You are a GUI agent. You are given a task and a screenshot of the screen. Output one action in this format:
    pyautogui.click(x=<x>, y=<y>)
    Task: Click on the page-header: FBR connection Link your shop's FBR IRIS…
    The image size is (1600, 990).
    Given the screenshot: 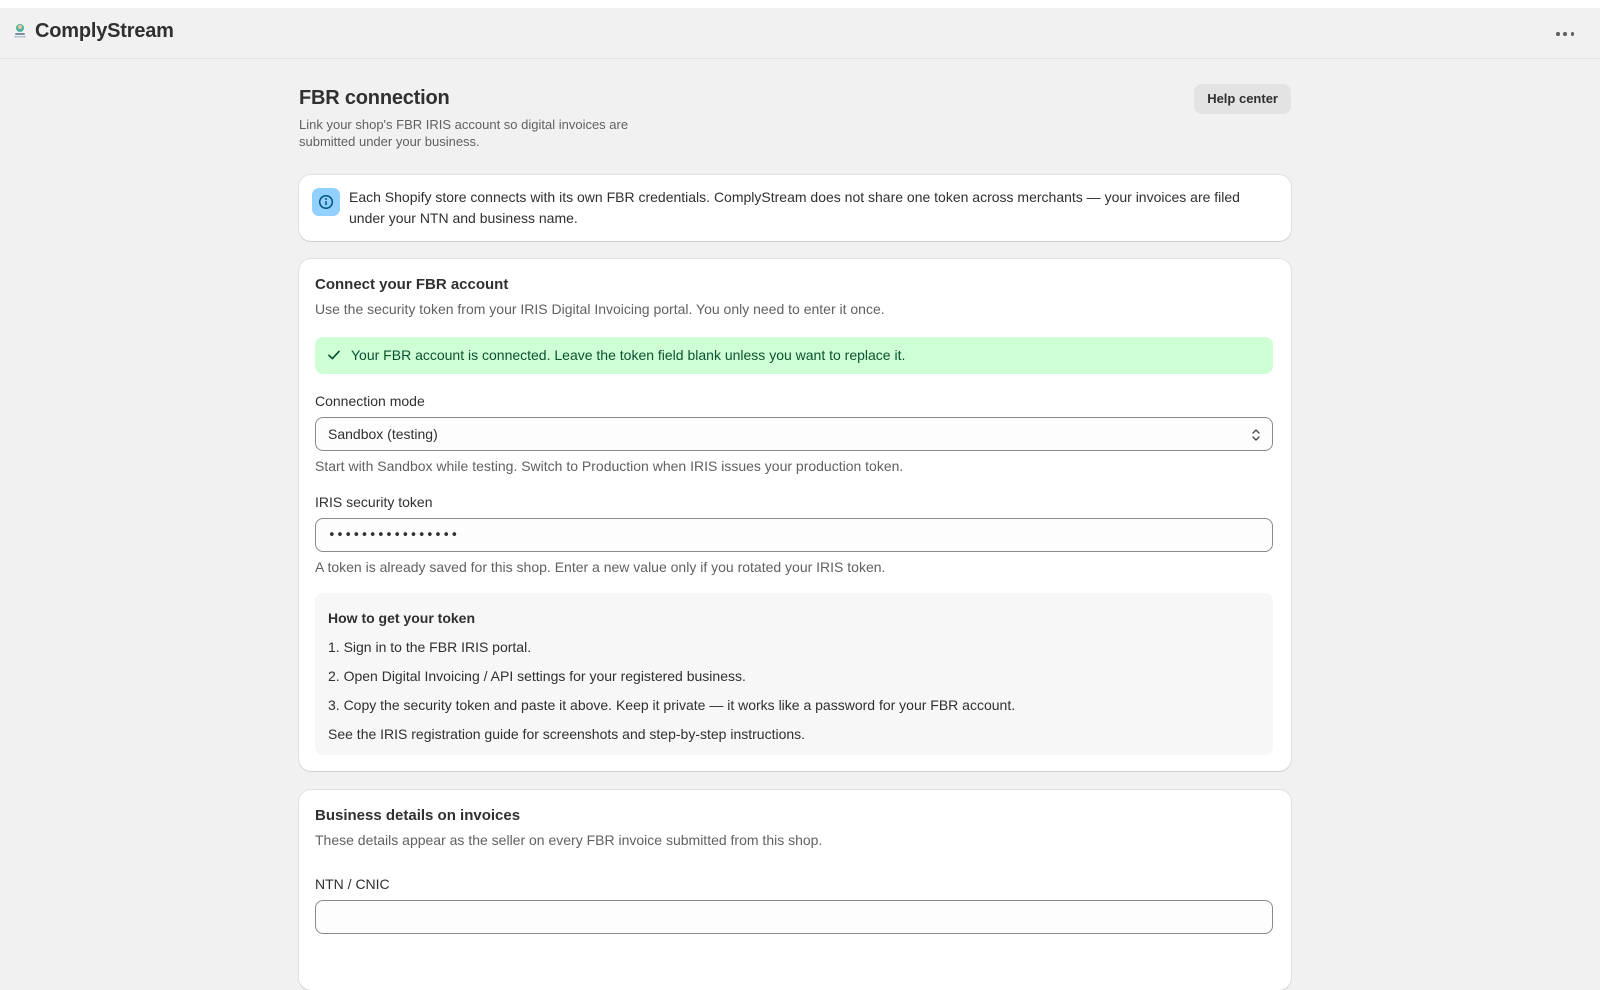 What is the action you would take?
    pyautogui.click(x=795, y=114)
    